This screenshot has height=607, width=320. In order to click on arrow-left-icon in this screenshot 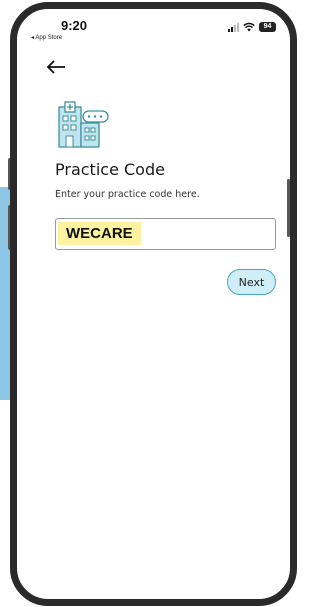, I will do `click(56, 67)`.